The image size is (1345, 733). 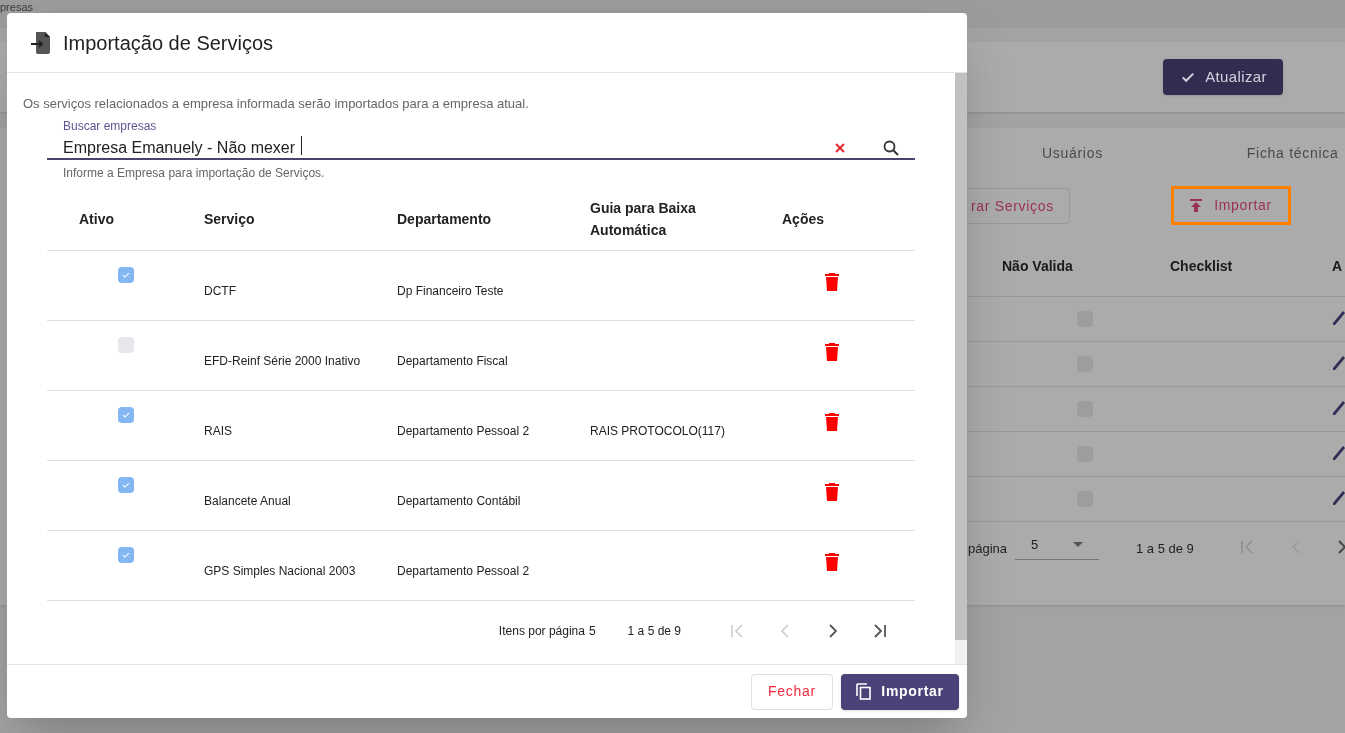 What do you see at coordinates (657, 431) in the screenshot?
I see `table-cell: RAIS PROTOCOLO(117)` at bounding box center [657, 431].